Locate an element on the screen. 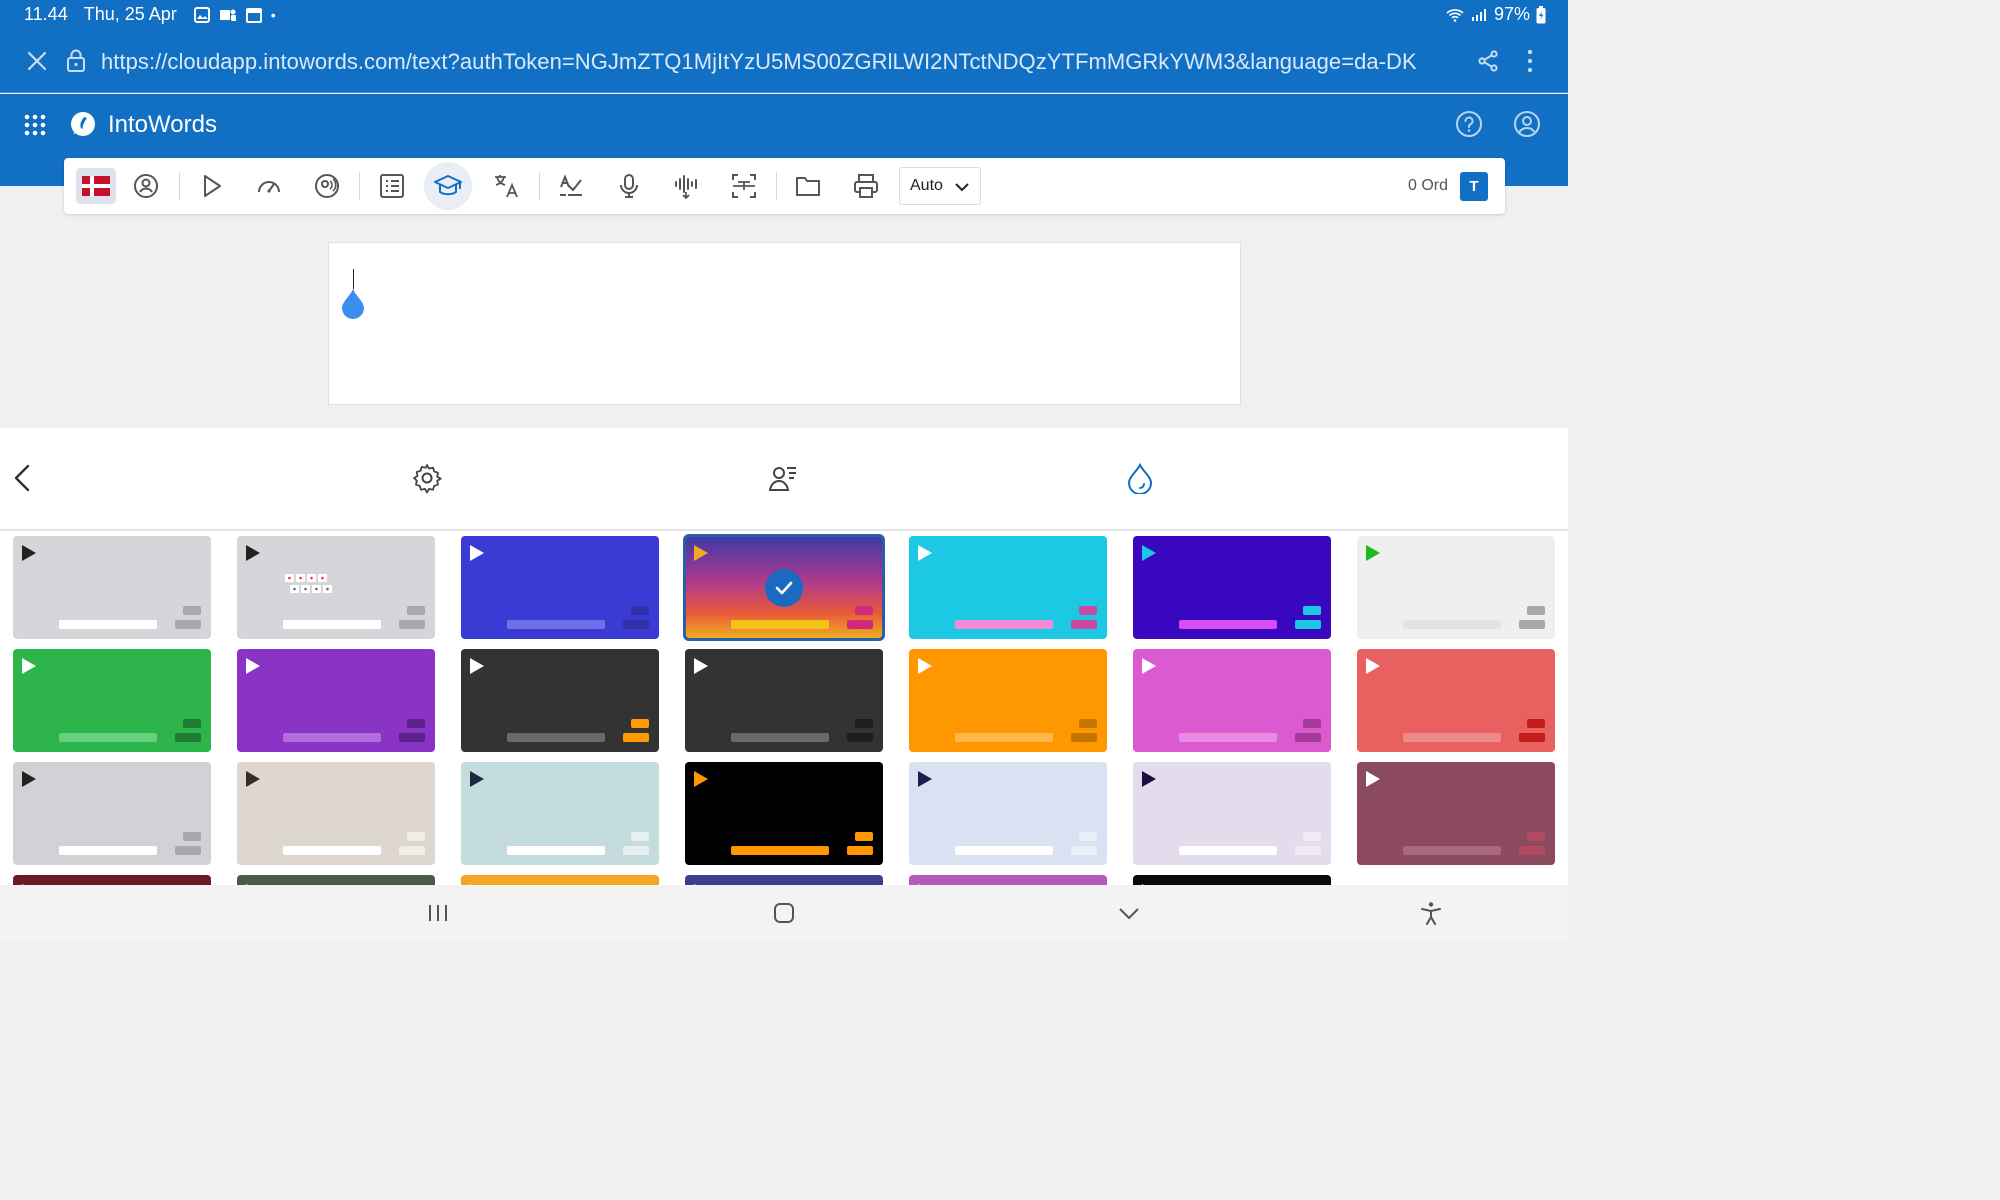 Image resolution: width=2000 pixels, height=1200 pixels. theme-card-green is located at coordinates (112, 700).